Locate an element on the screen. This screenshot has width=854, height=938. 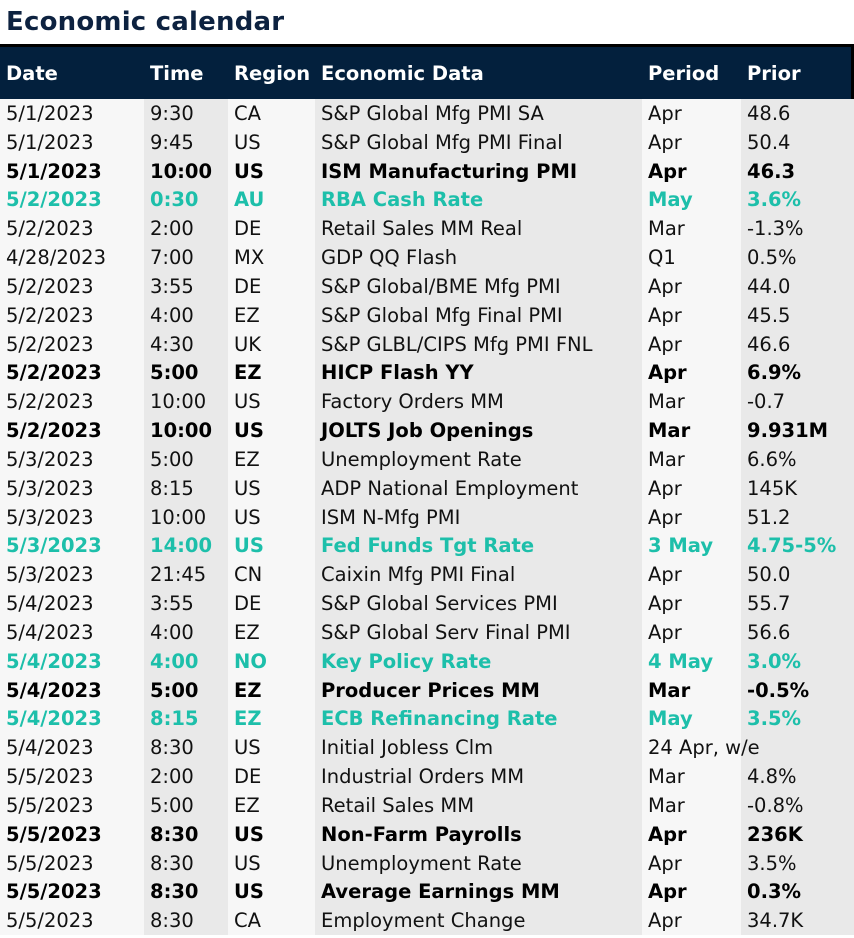
cell-prior: 51.2 is located at coordinates (769, 517).